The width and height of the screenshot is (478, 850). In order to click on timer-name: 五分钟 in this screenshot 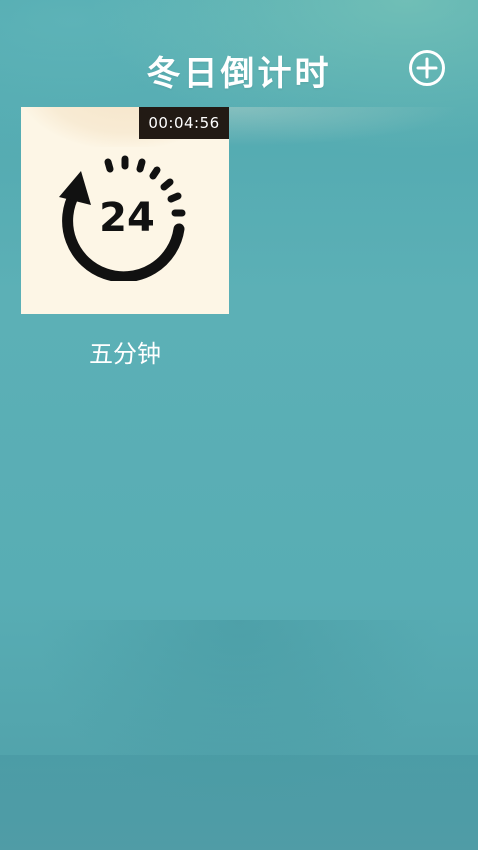, I will do `click(125, 354)`.